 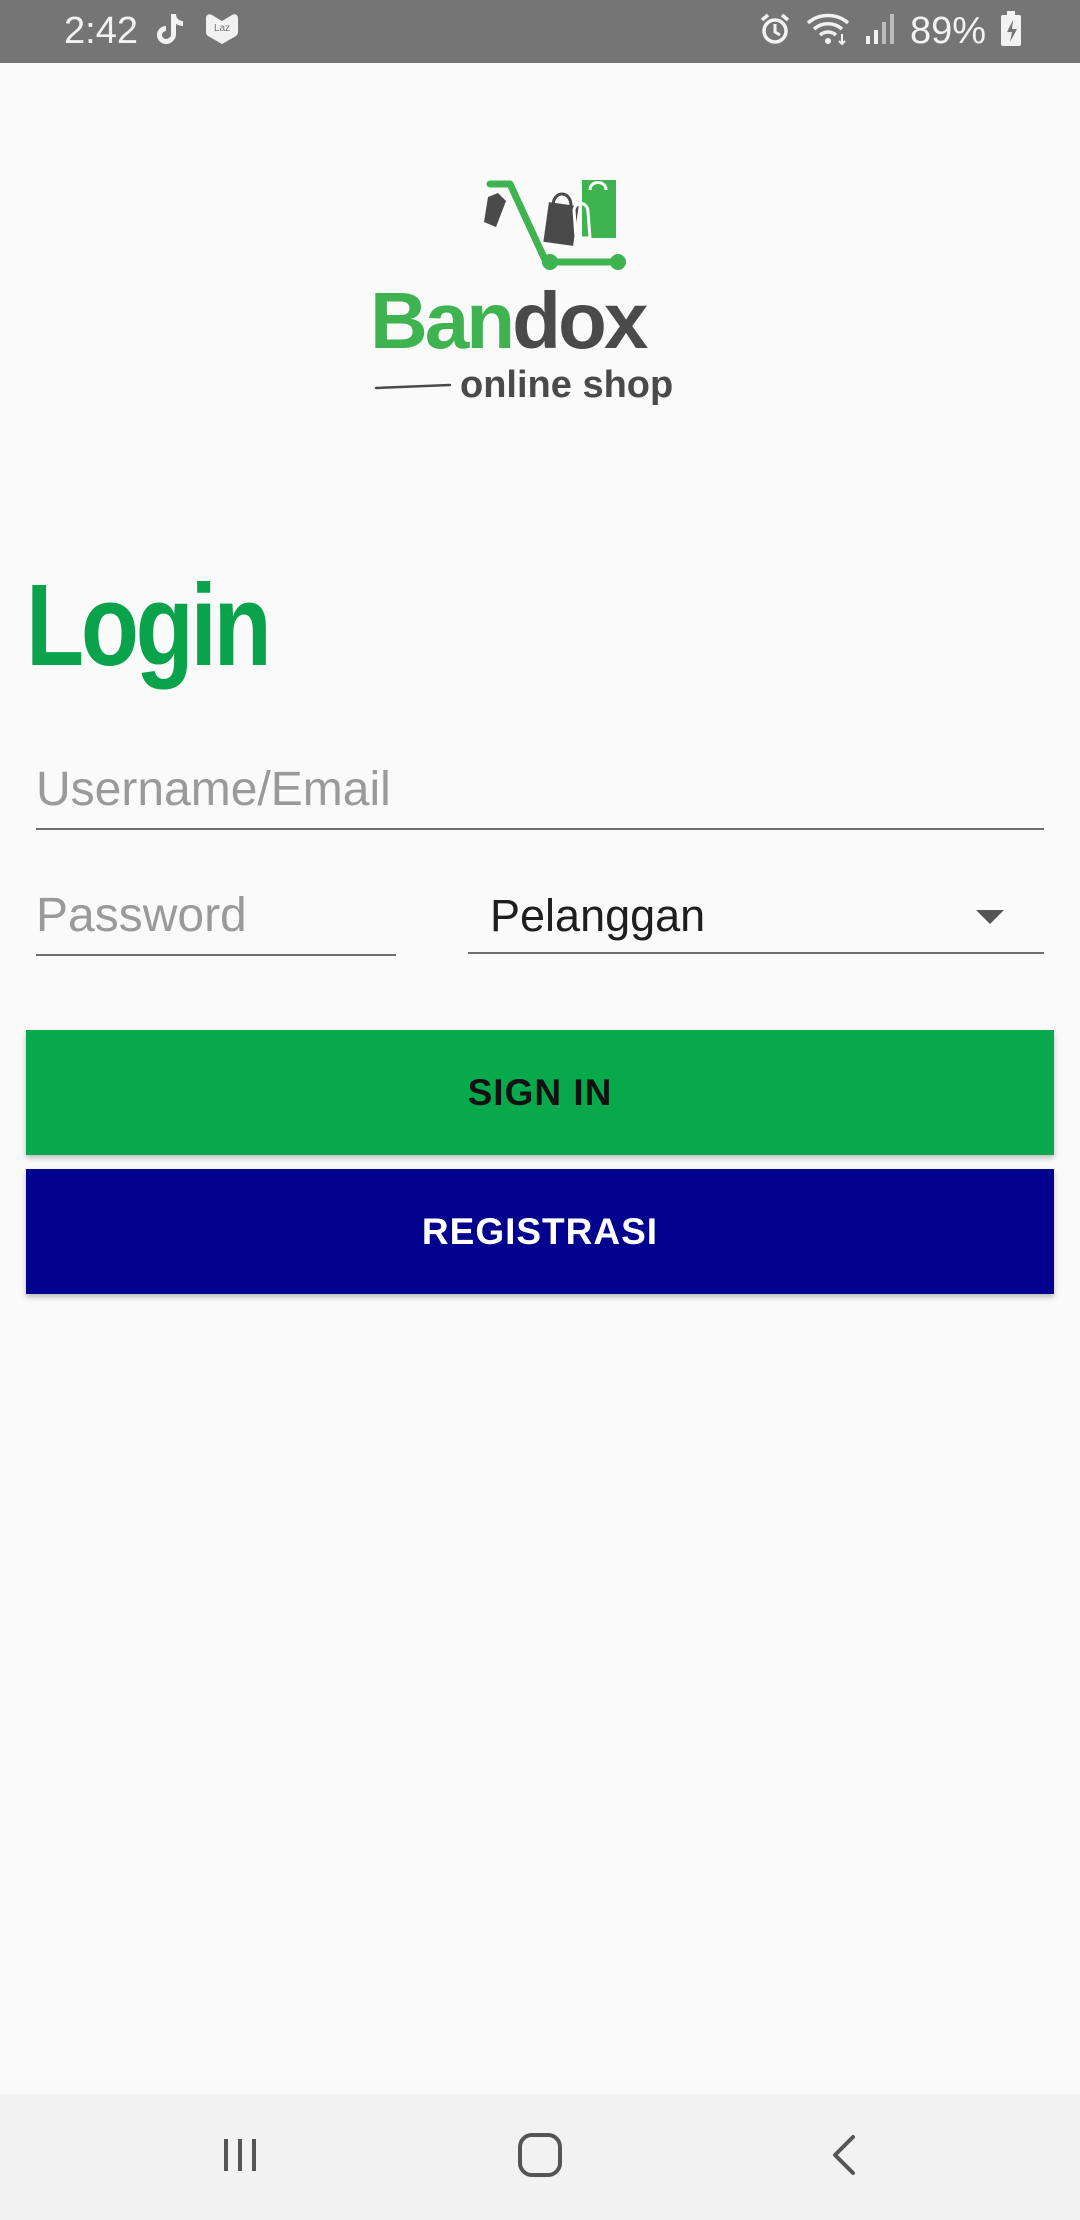 What do you see at coordinates (170, 31) in the screenshot?
I see `tiktok-icon` at bounding box center [170, 31].